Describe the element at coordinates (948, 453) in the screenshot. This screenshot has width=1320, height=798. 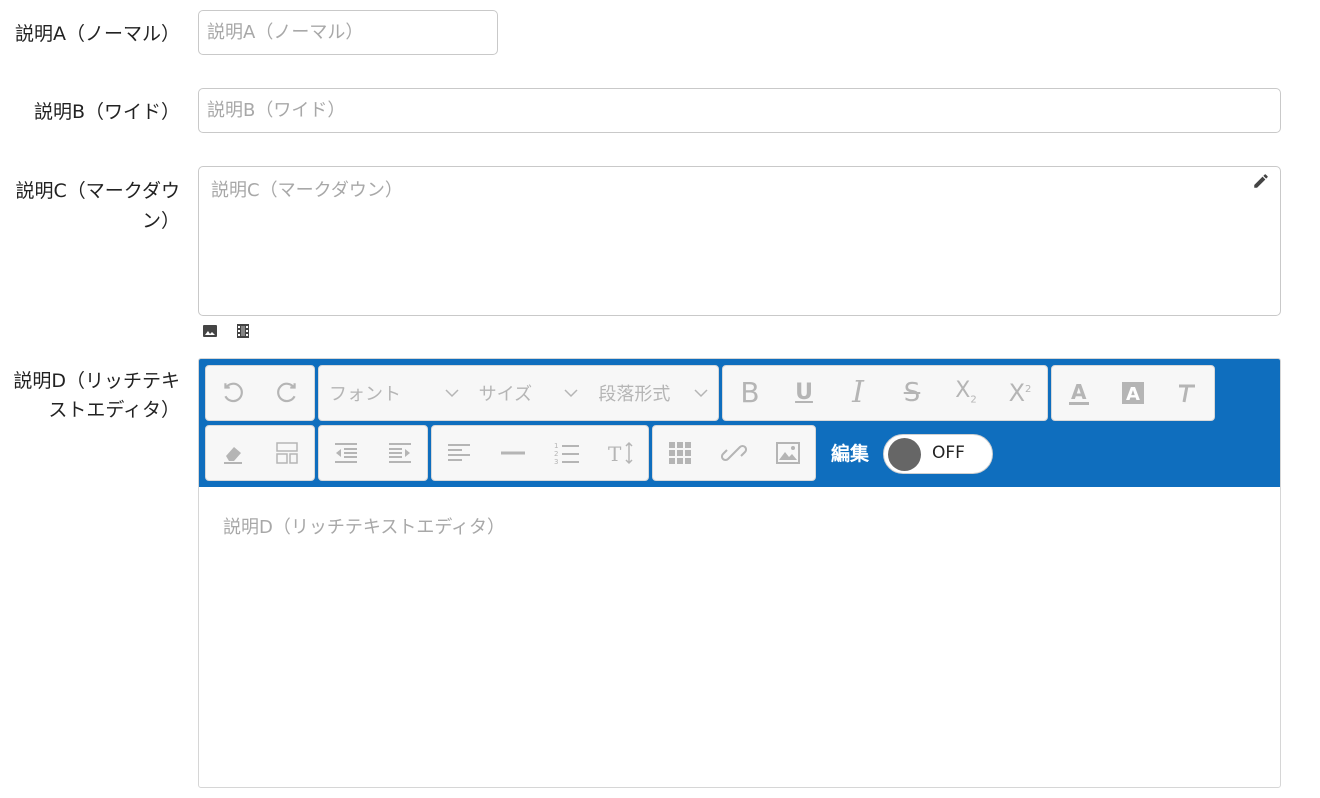
I see `toggle-state: OFF` at that location.